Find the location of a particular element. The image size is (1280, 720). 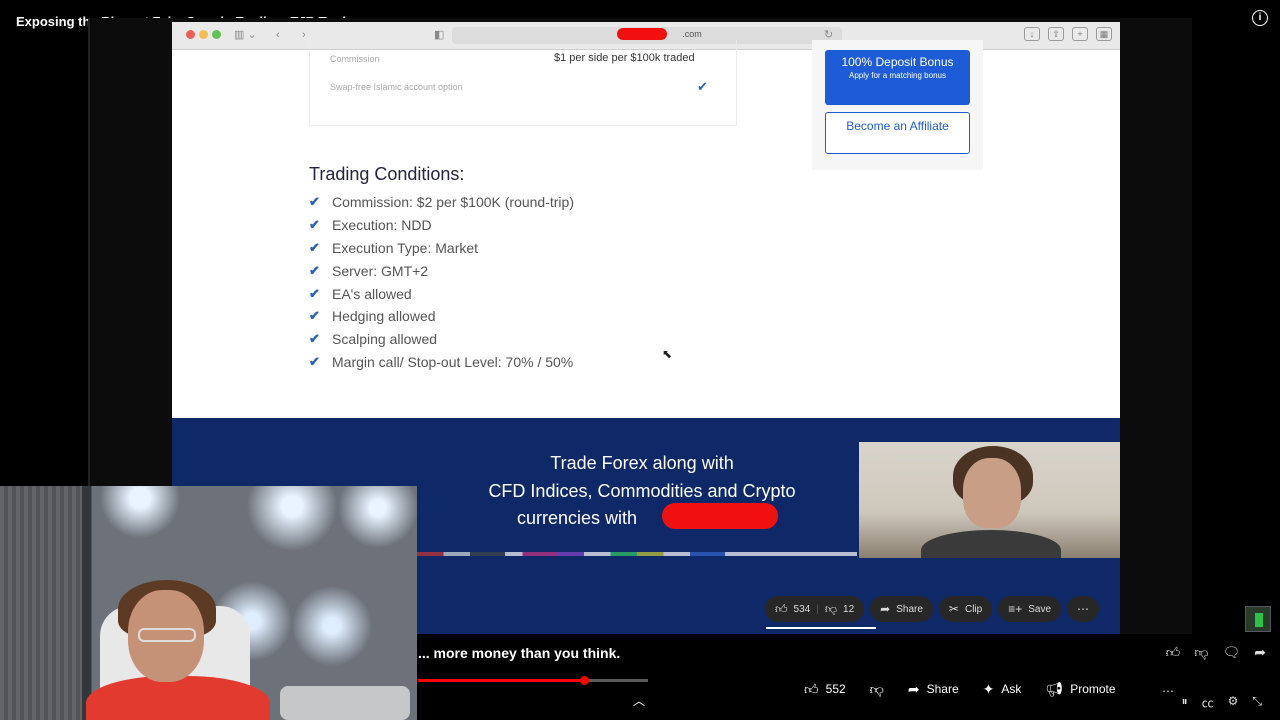

inner-more-button: ⋯ is located at coordinates (1083, 609).